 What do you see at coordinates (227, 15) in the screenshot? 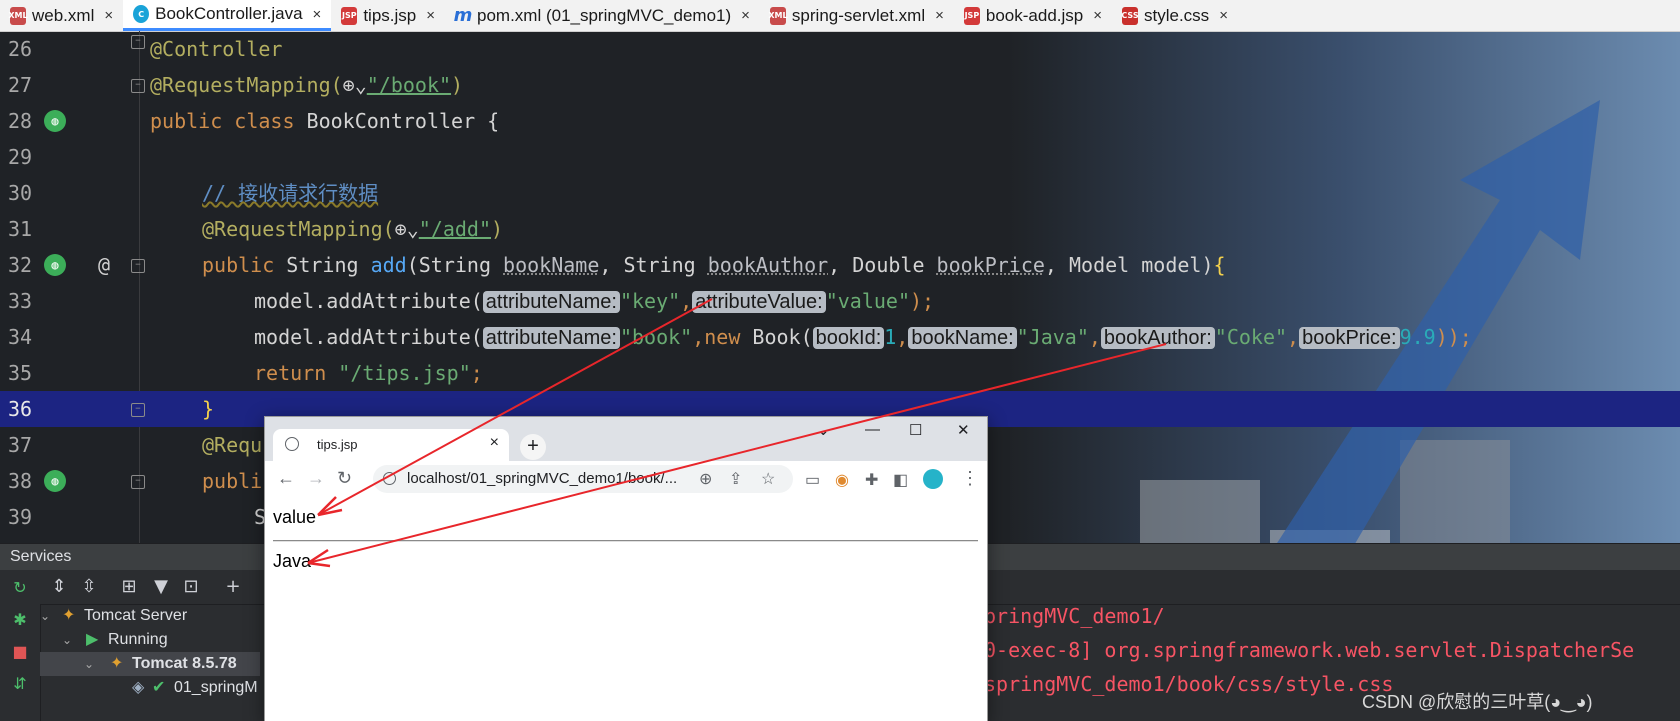
I see `tab-bookcontroller-java: C BookController.java ×` at bounding box center [227, 15].